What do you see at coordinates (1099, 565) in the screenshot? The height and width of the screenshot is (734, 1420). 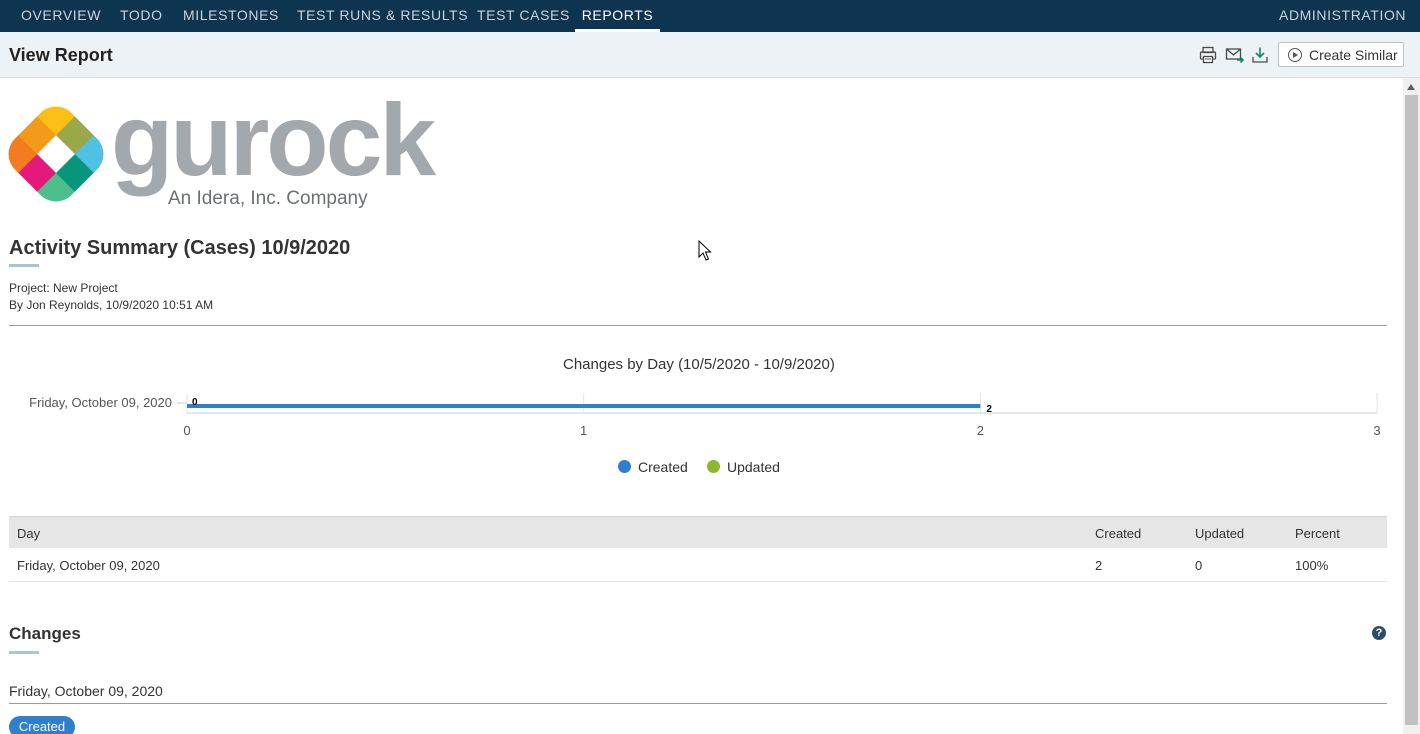 I see `cell-created: 2` at bounding box center [1099, 565].